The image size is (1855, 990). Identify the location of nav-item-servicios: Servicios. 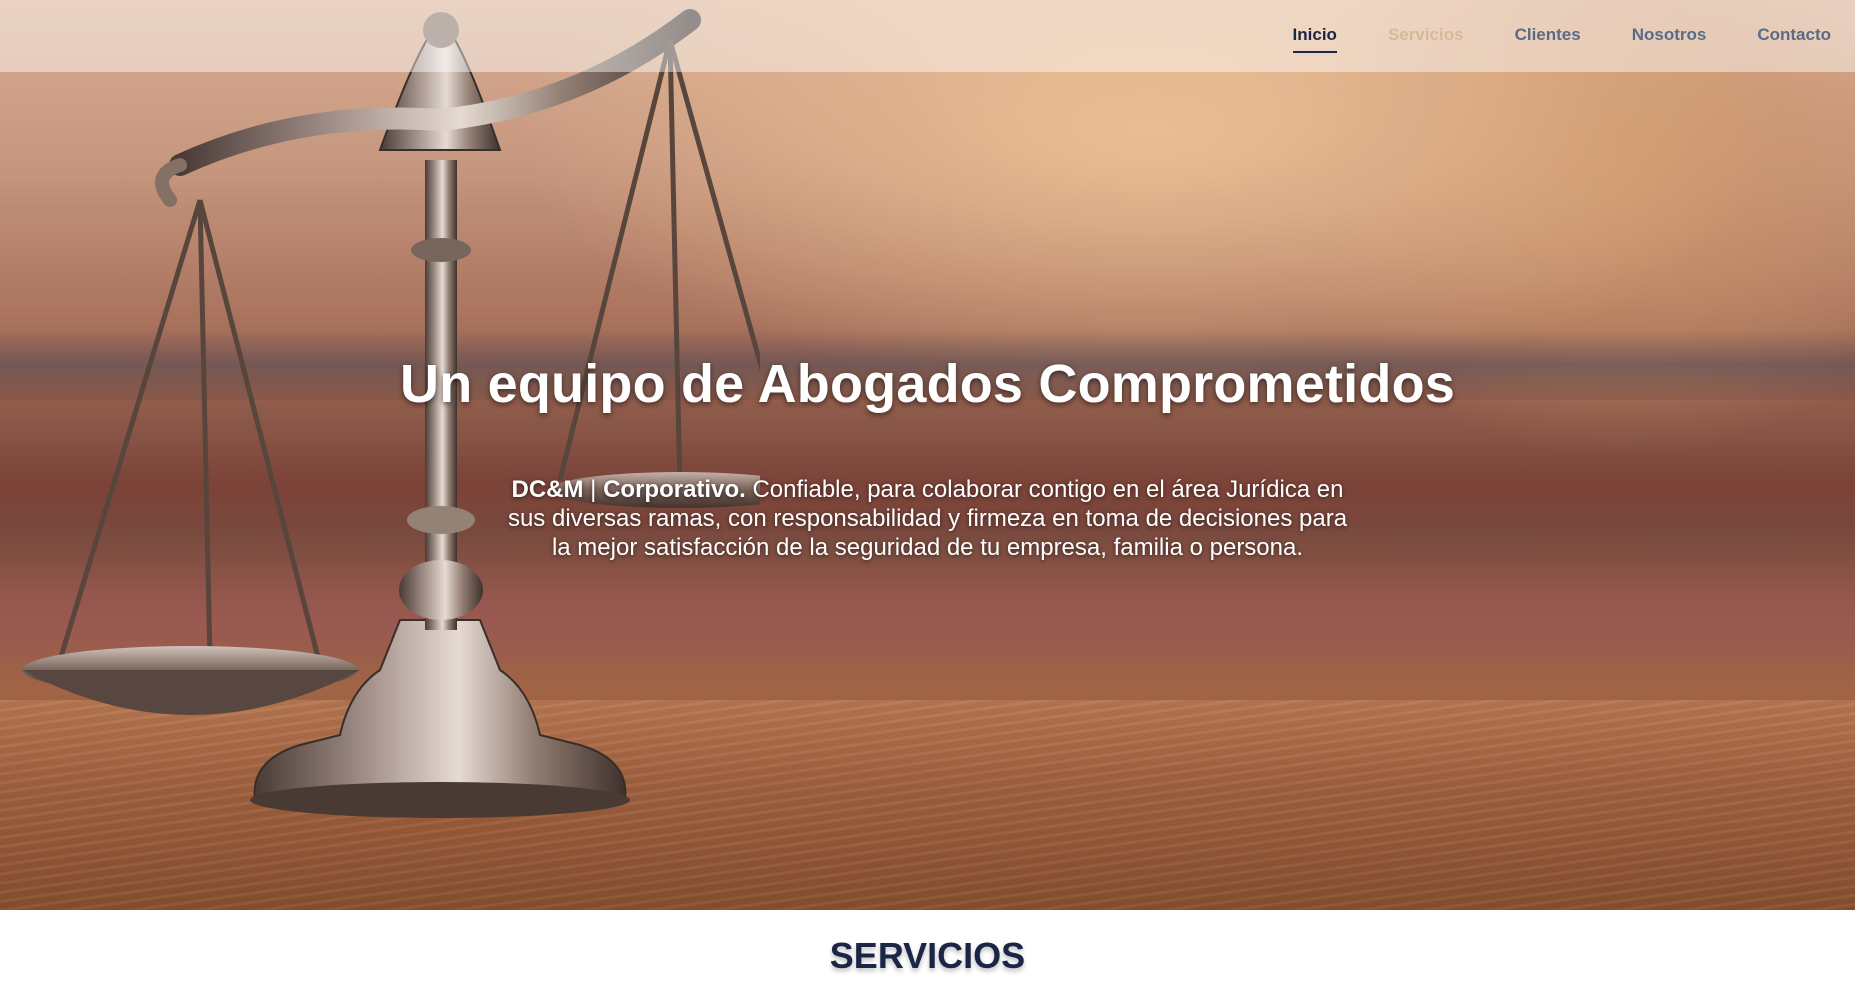
(1426, 36).